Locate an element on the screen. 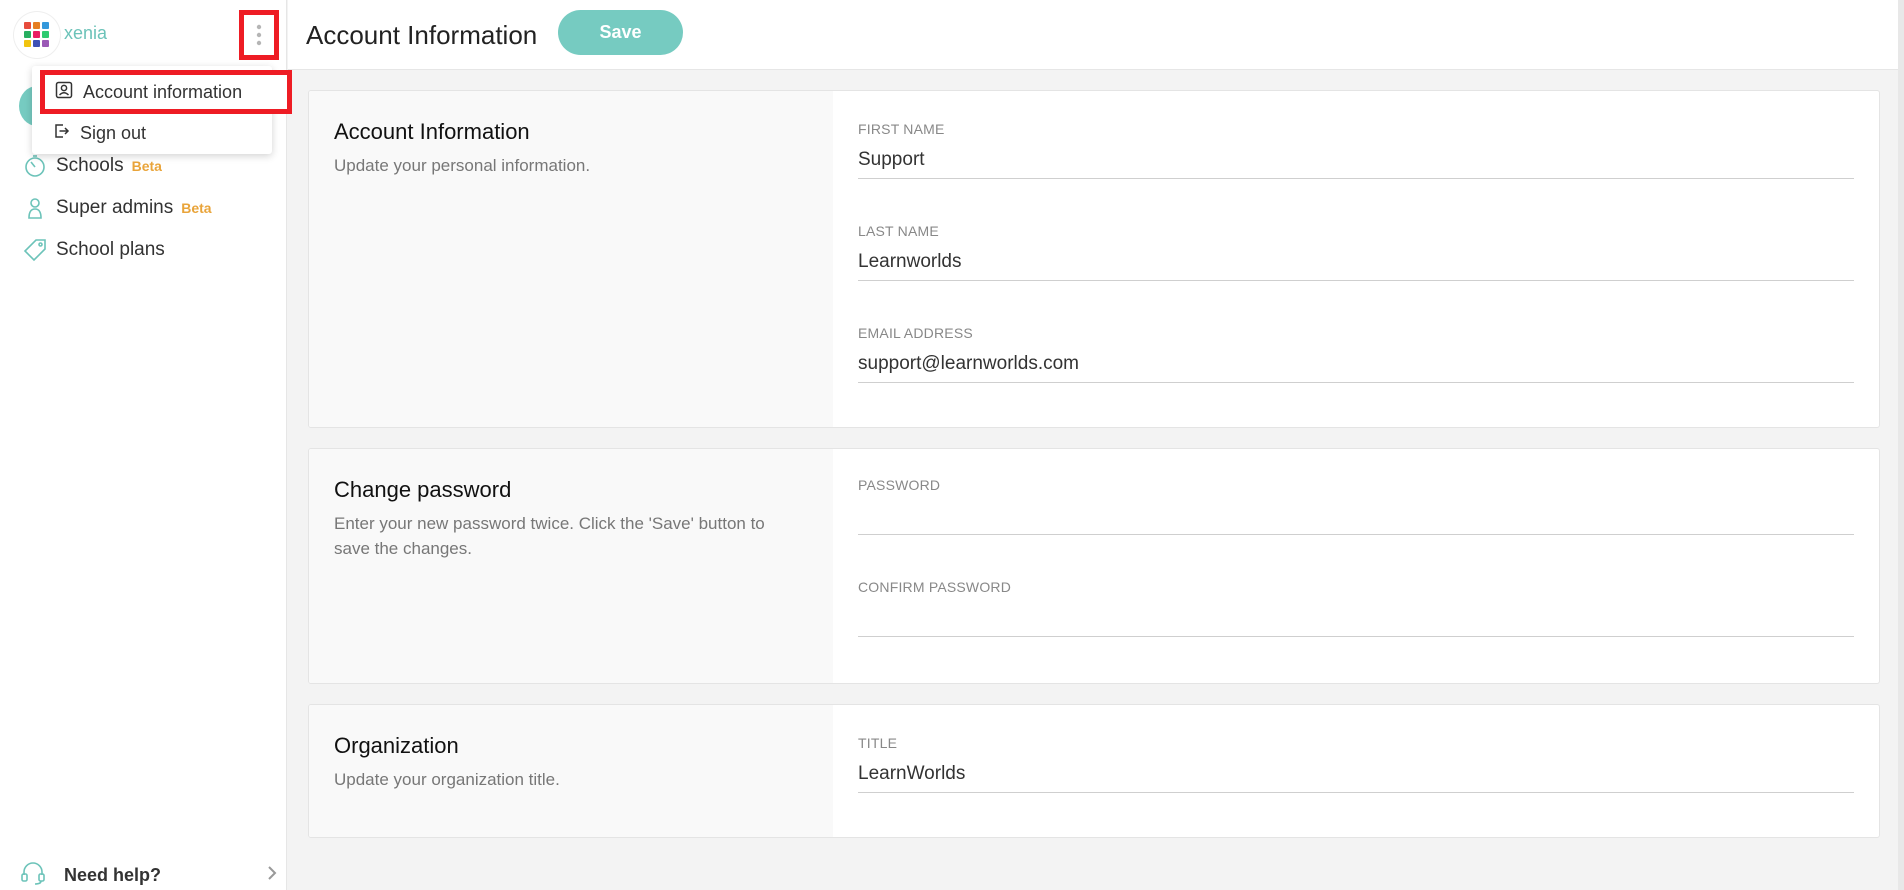 Image resolution: width=1904 pixels, height=890 pixels. stopwatch-icon is located at coordinates (35, 166).